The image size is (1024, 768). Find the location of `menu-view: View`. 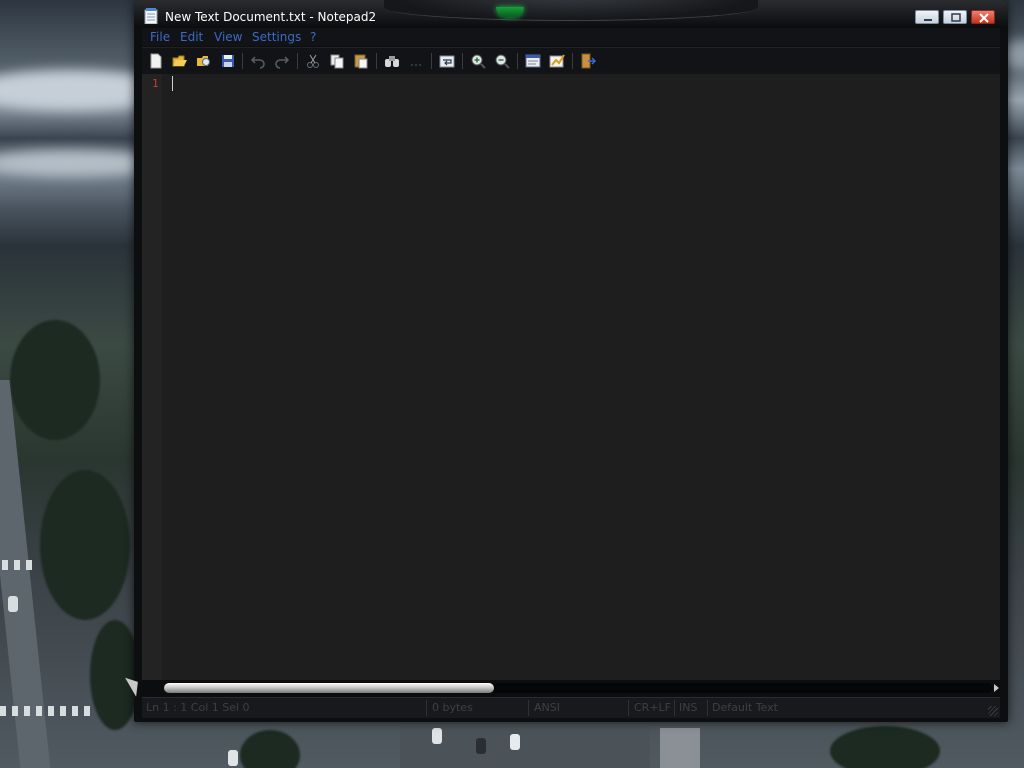

menu-view: View is located at coordinates (228, 37).